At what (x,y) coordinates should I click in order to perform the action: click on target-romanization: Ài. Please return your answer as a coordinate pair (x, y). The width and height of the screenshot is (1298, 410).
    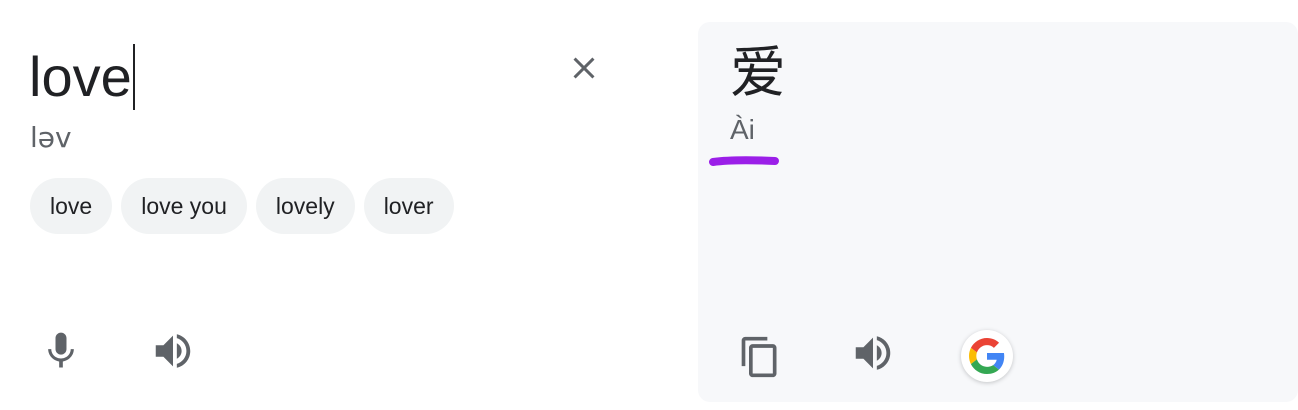
    Looking at the image, I should click on (742, 129).